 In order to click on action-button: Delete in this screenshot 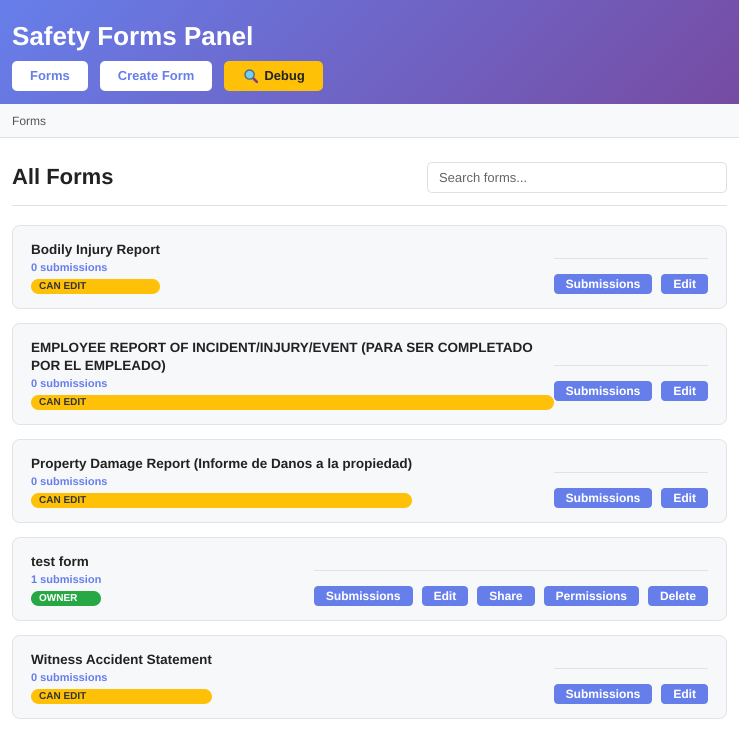, I will do `click(678, 596)`.